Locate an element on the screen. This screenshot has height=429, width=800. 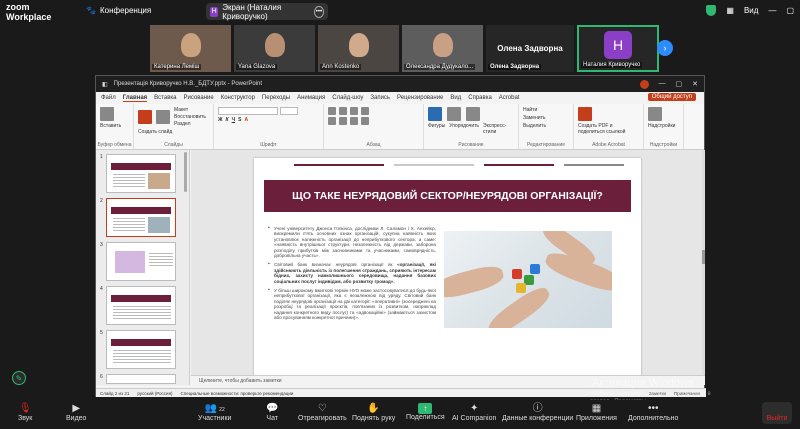
create-pdf-button is located at coordinates (608, 114).